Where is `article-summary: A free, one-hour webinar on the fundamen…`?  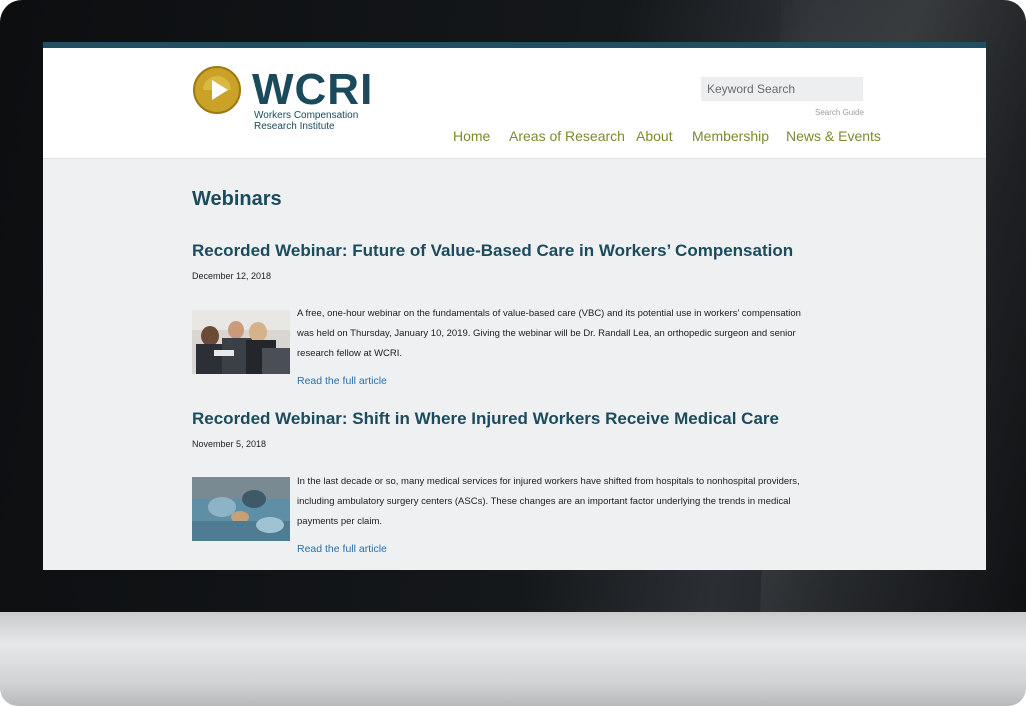
article-summary: A free, one-hour webinar on the fundamen… is located at coordinates (549, 333).